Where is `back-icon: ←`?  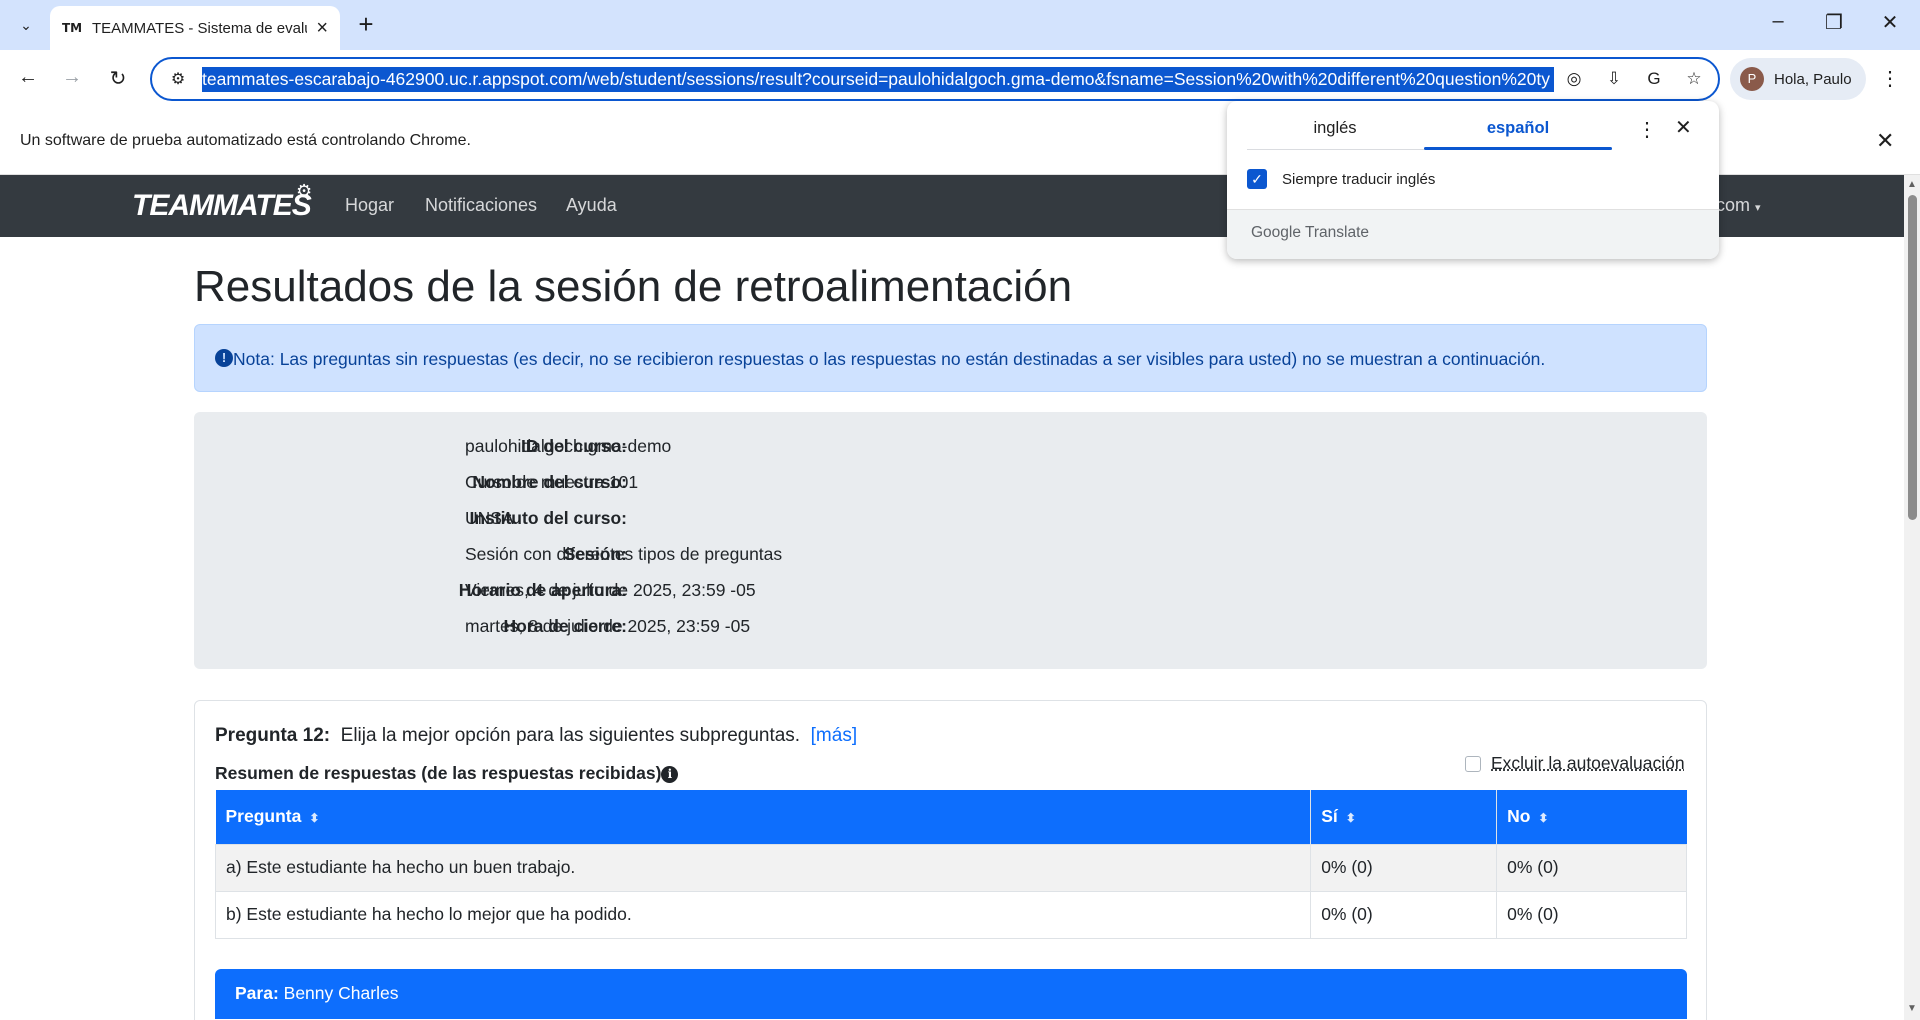
back-icon: ← is located at coordinates (28, 77).